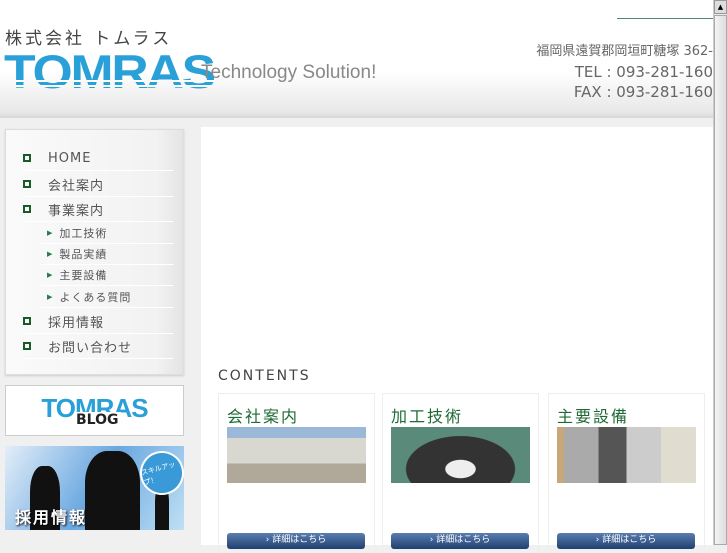  I want to click on nav-recruit: 採用情報, so click(98, 321).